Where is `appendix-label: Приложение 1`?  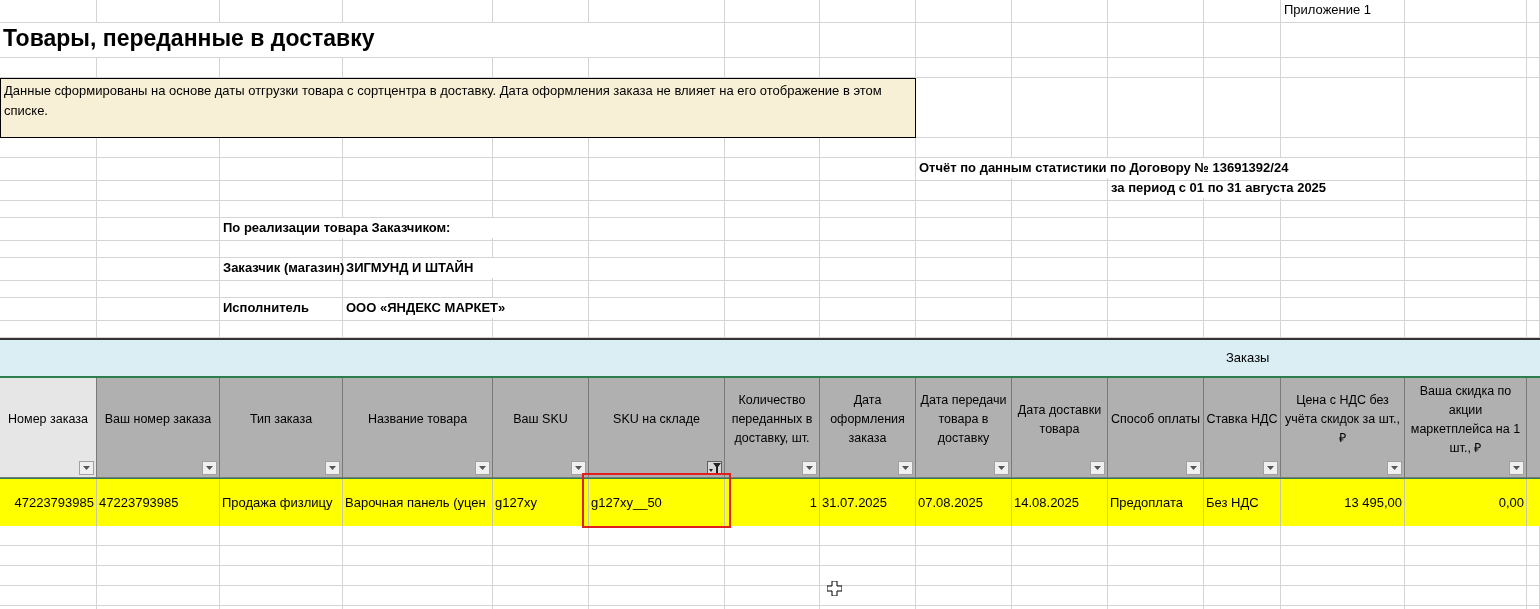 appendix-label: Приложение 1 is located at coordinates (1328, 10).